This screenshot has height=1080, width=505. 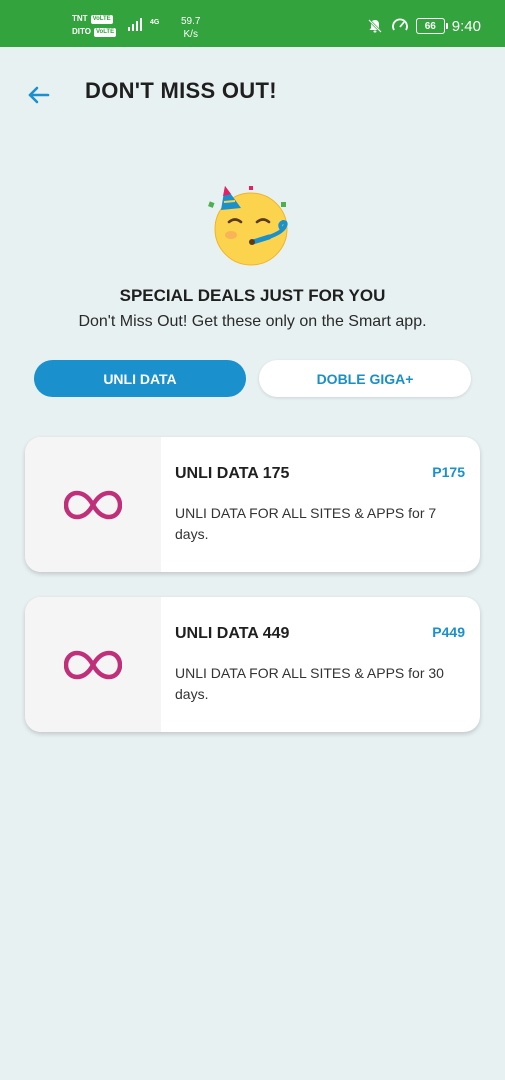 What do you see at coordinates (81, 31) in the screenshot?
I see `carrier-2-name: DITO` at bounding box center [81, 31].